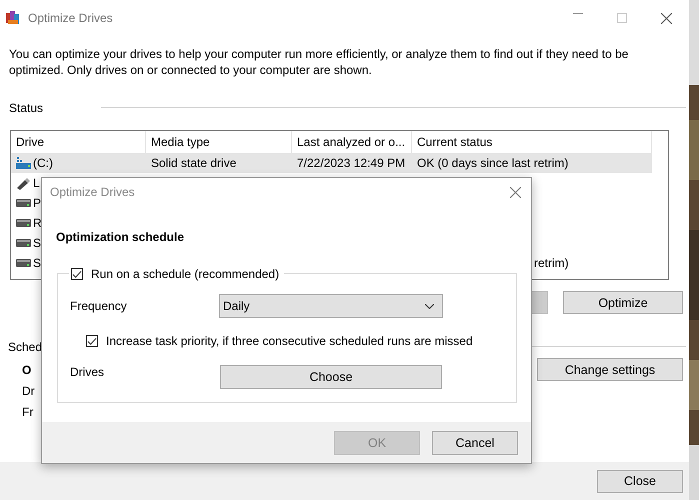 The height and width of the screenshot is (500, 699). What do you see at coordinates (37, 203) in the screenshot?
I see `drive-name: P` at bounding box center [37, 203].